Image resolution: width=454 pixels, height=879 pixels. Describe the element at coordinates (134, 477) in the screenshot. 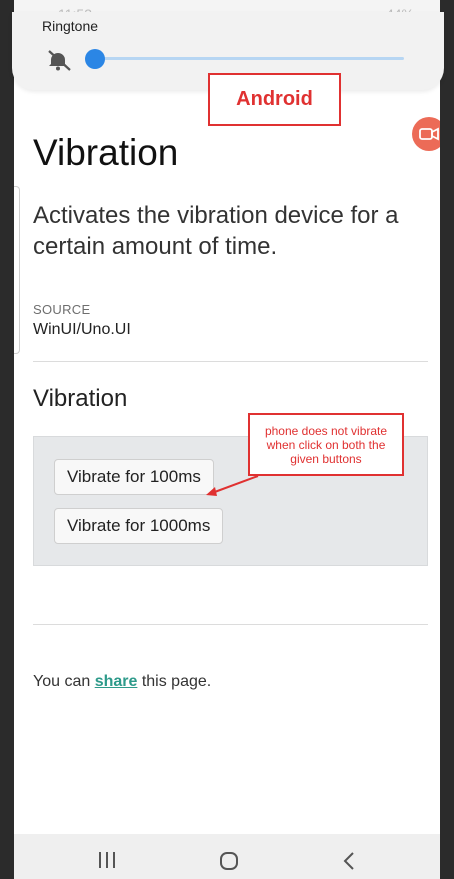

I see `vibrate-100ms-button: Vibrate for 100ms` at that location.